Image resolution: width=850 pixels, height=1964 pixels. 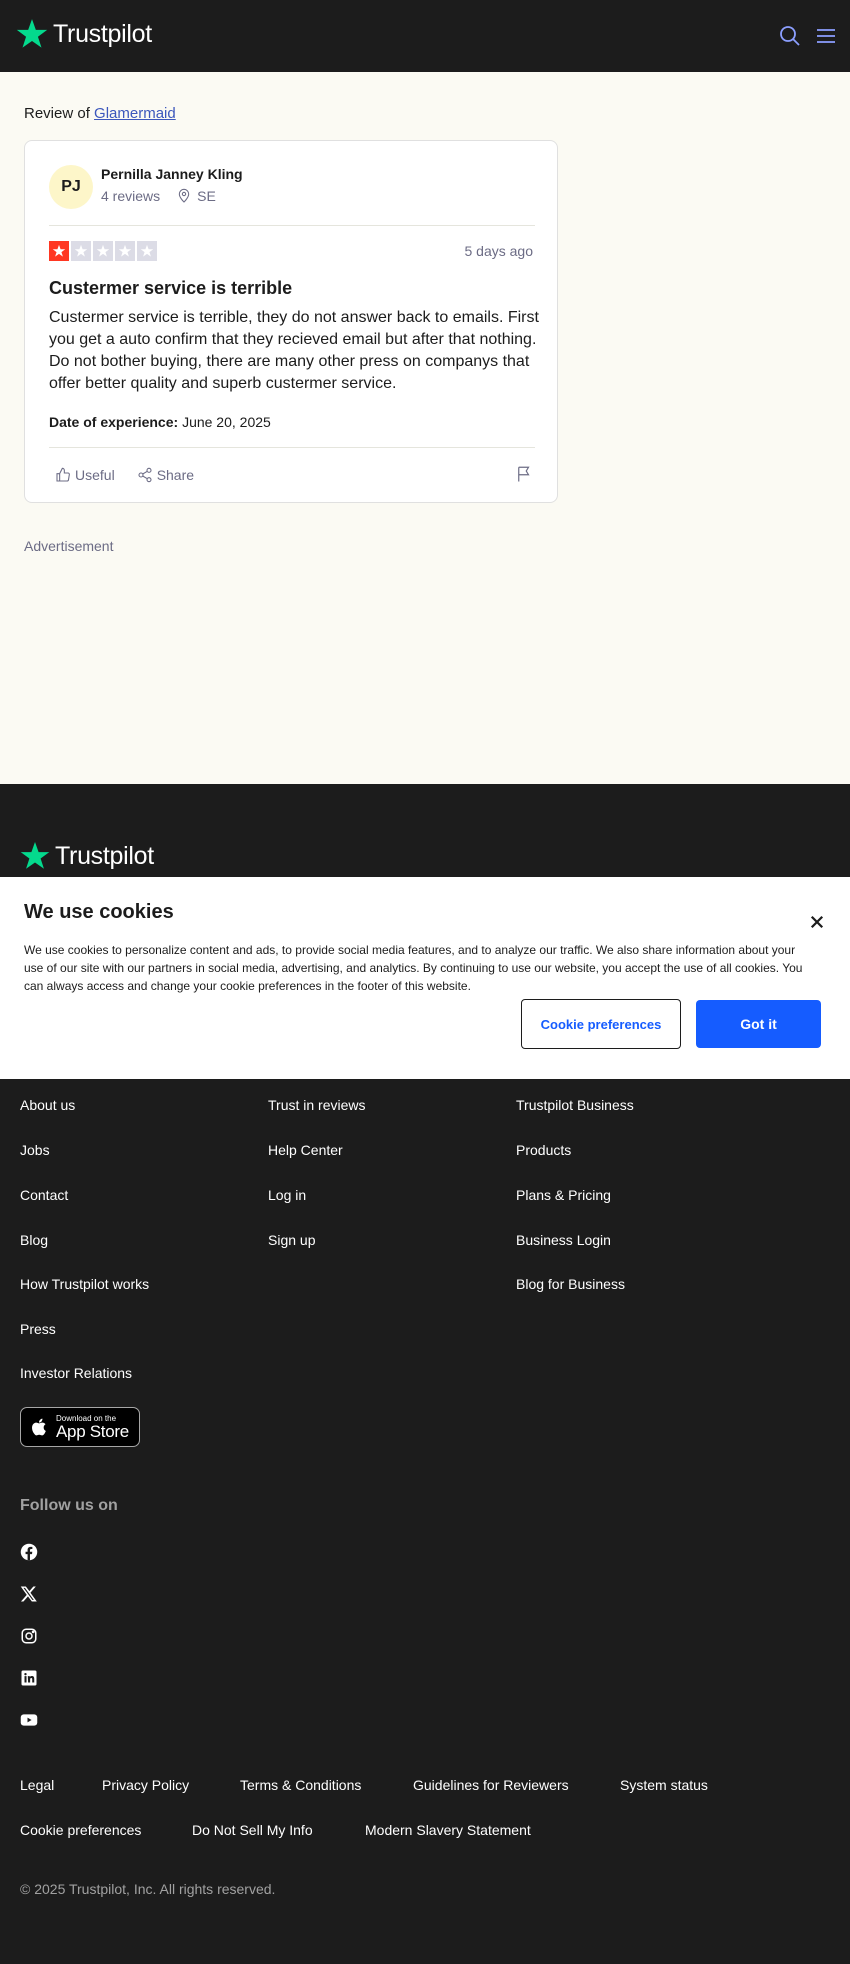 I want to click on flag-icon, so click(x=524, y=474).